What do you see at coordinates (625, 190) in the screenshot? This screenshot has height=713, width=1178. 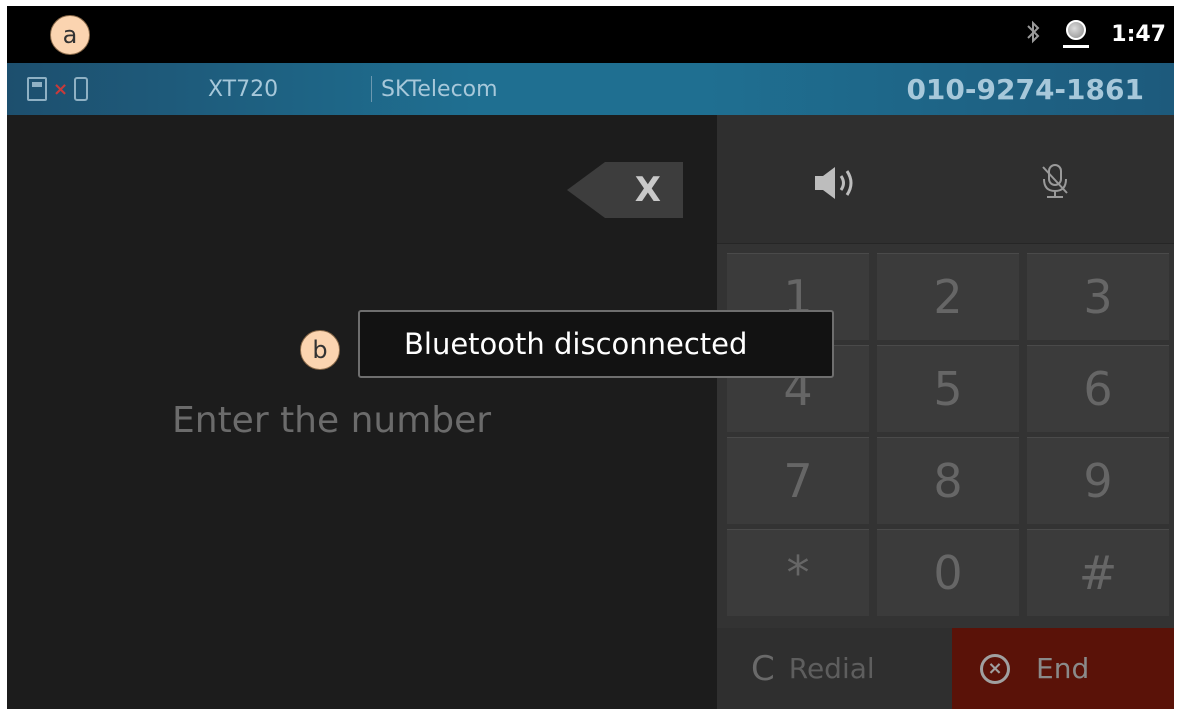 I see `backspace-button: X` at bounding box center [625, 190].